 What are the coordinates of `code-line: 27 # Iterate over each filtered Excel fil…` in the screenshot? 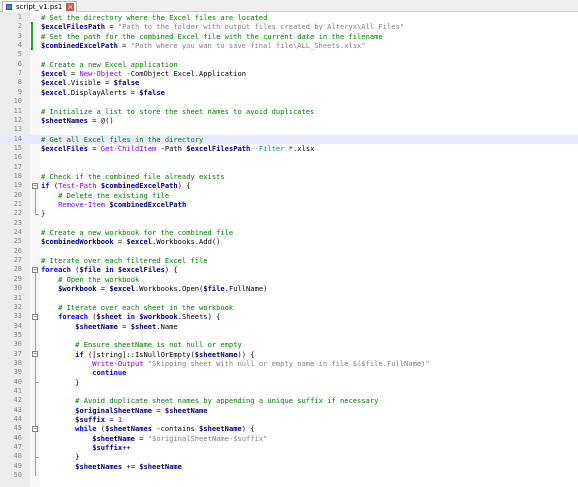 It's located at (289, 260).